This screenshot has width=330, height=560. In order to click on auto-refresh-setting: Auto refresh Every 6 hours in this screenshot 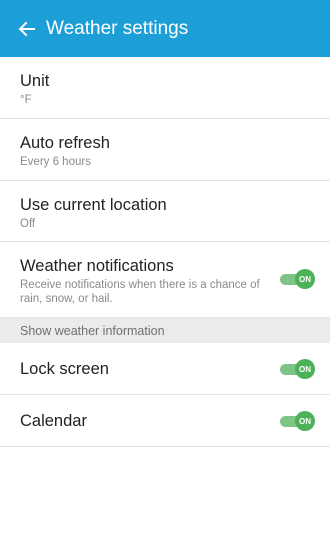, I will do `click(165, 150)`.